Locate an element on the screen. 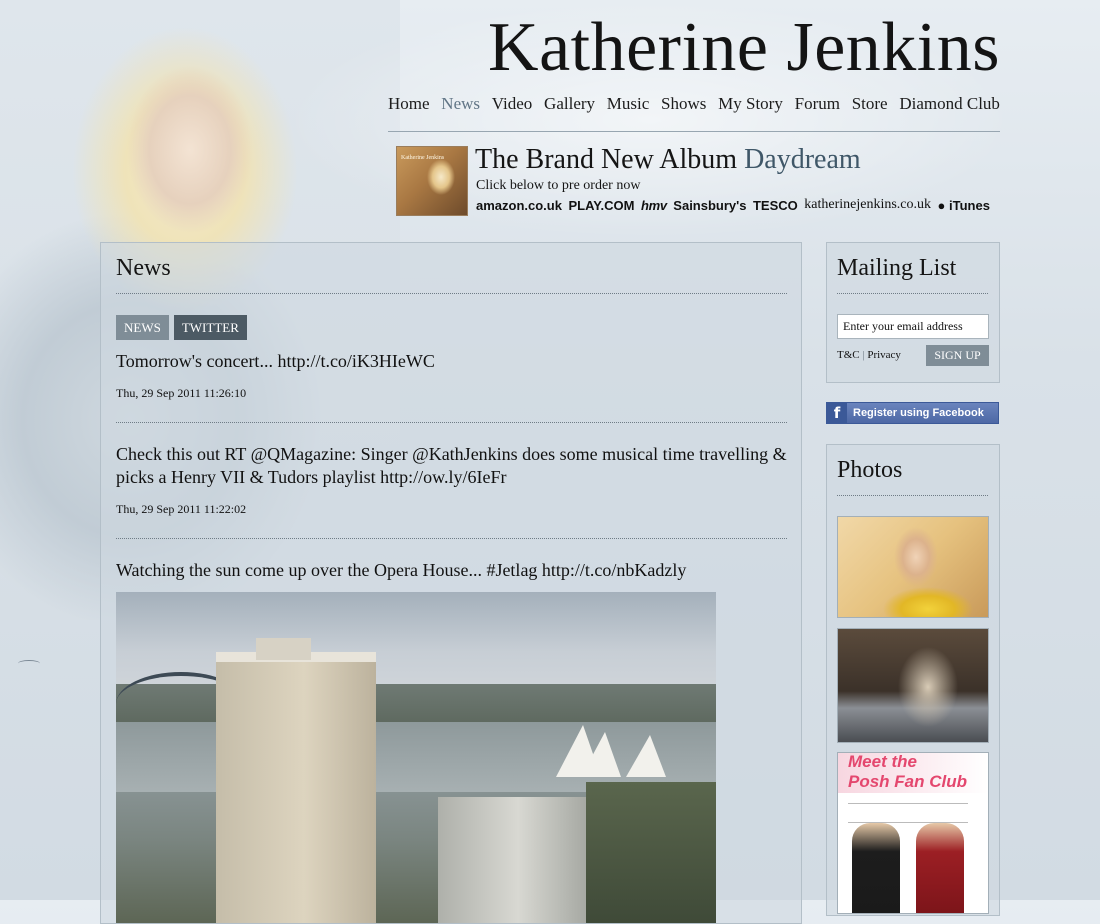 This screenshot has height=924, width=1100. news-heading: News is located at coordinates (143, 268).